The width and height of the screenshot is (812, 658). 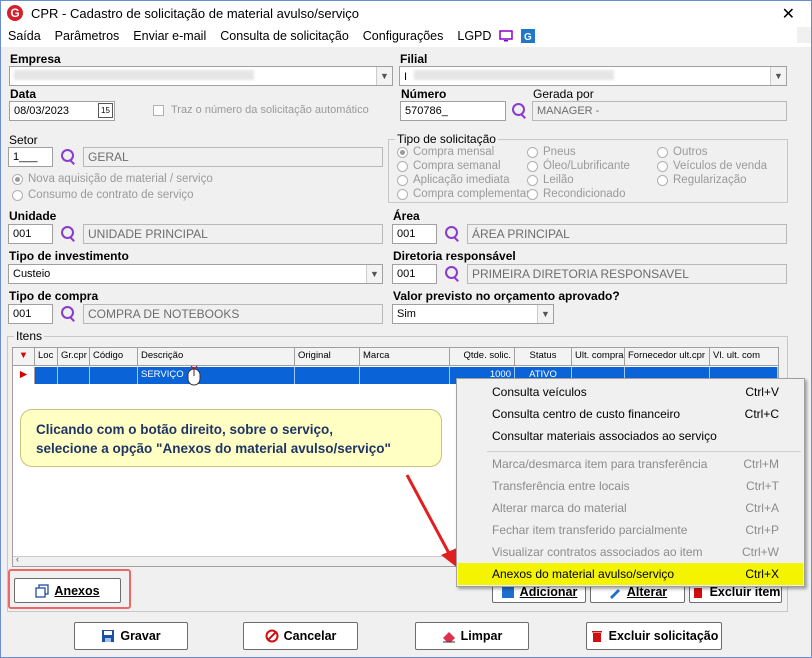 What do you see at coordinates (103, 195) in the screenshot?
I see `radio-consumo-contrato: Consumo de contrato de serviço` at bounding box center [103, 195].